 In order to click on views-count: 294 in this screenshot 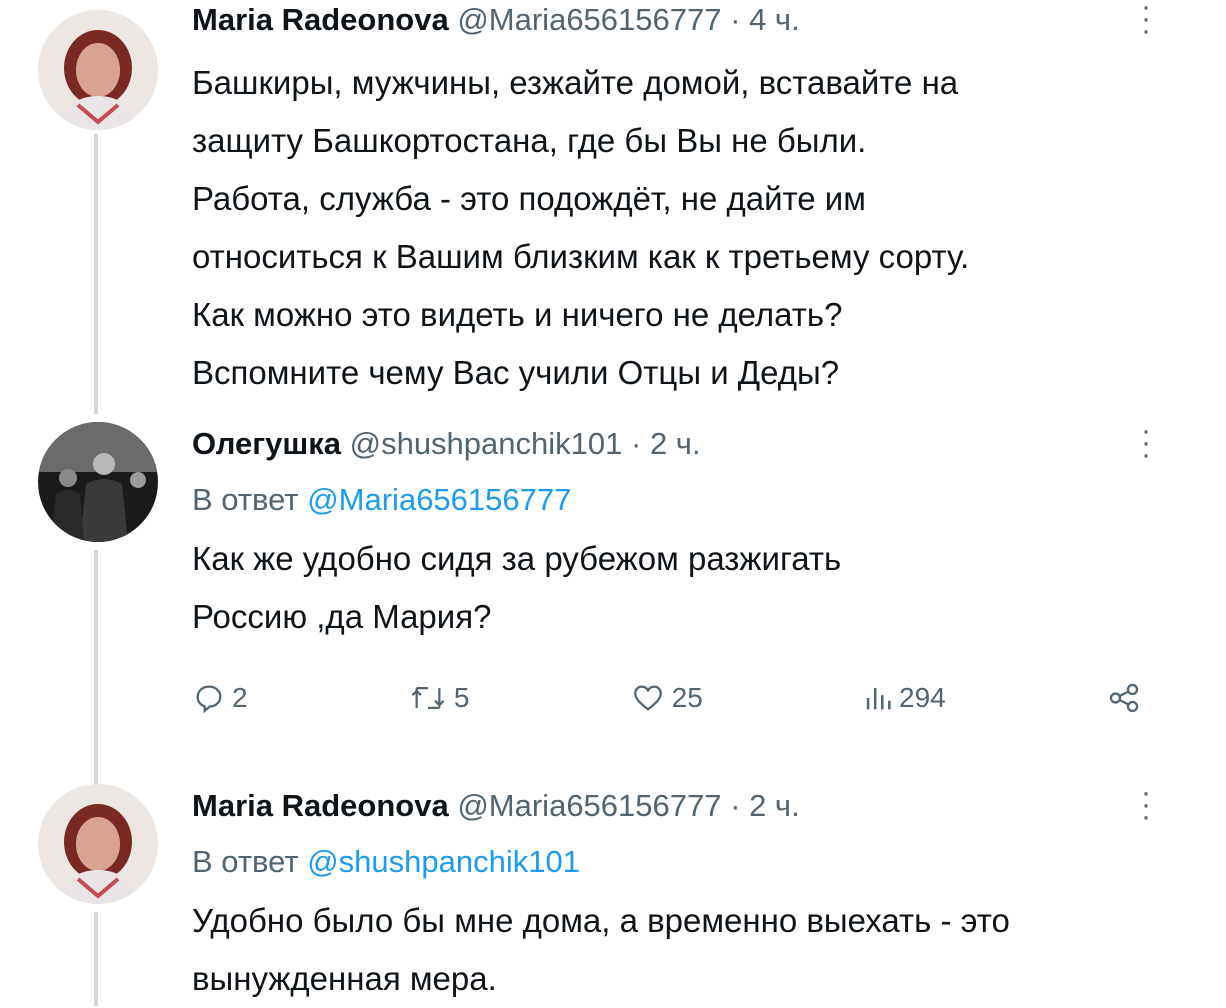, I will do `click(922, 697)`.